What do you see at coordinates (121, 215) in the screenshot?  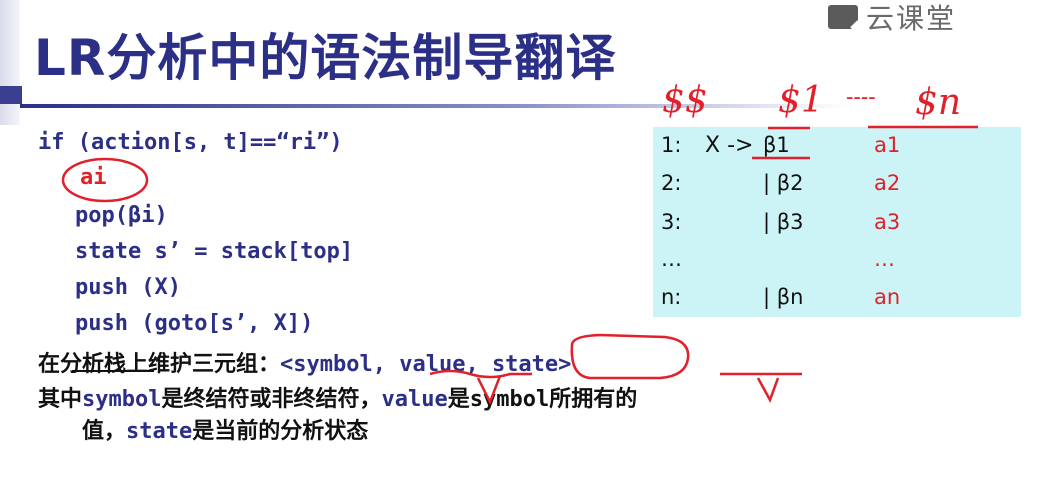 I see `code-line-pop: pop(βi)` at bounding box center [121, 215].